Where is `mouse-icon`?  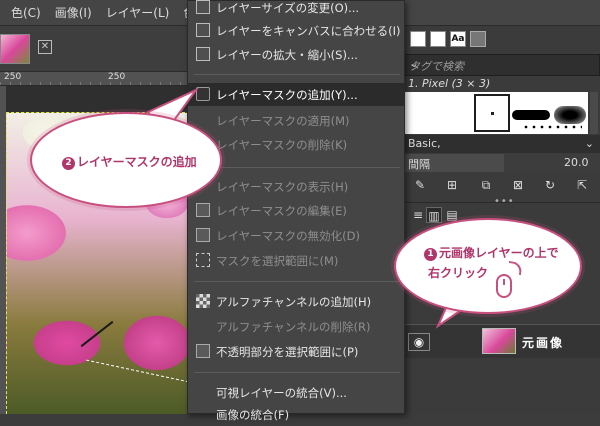
mouse-icon is located at coordinates (504, 286).